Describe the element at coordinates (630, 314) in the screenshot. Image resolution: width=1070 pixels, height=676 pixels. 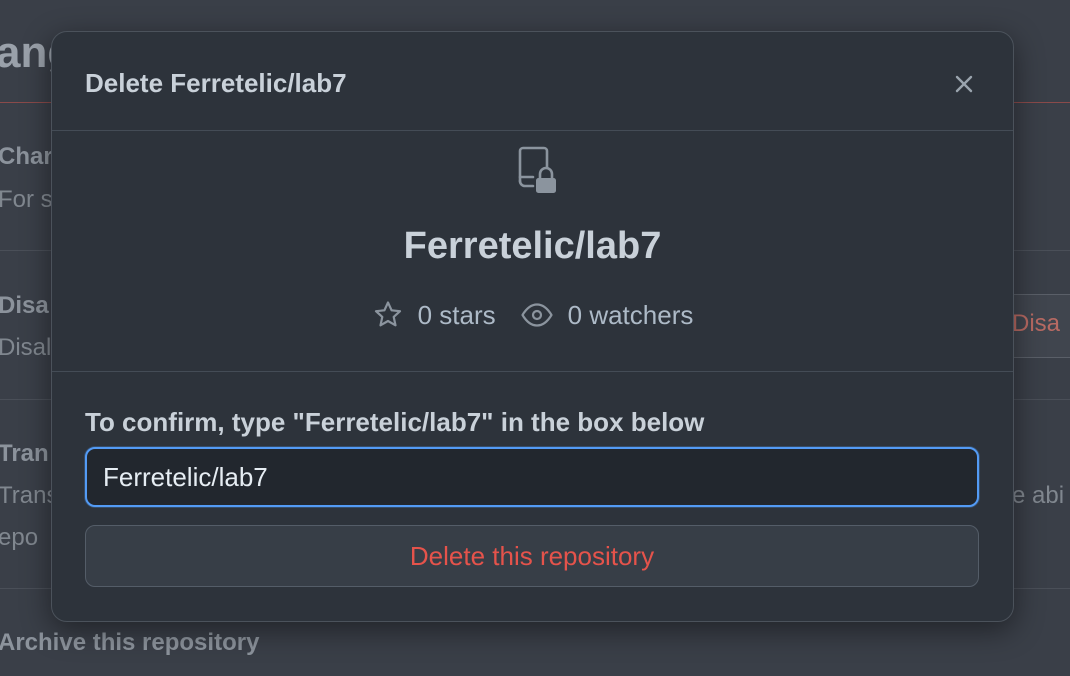
I see `watchers-count-label: 0 watchers` at that location.